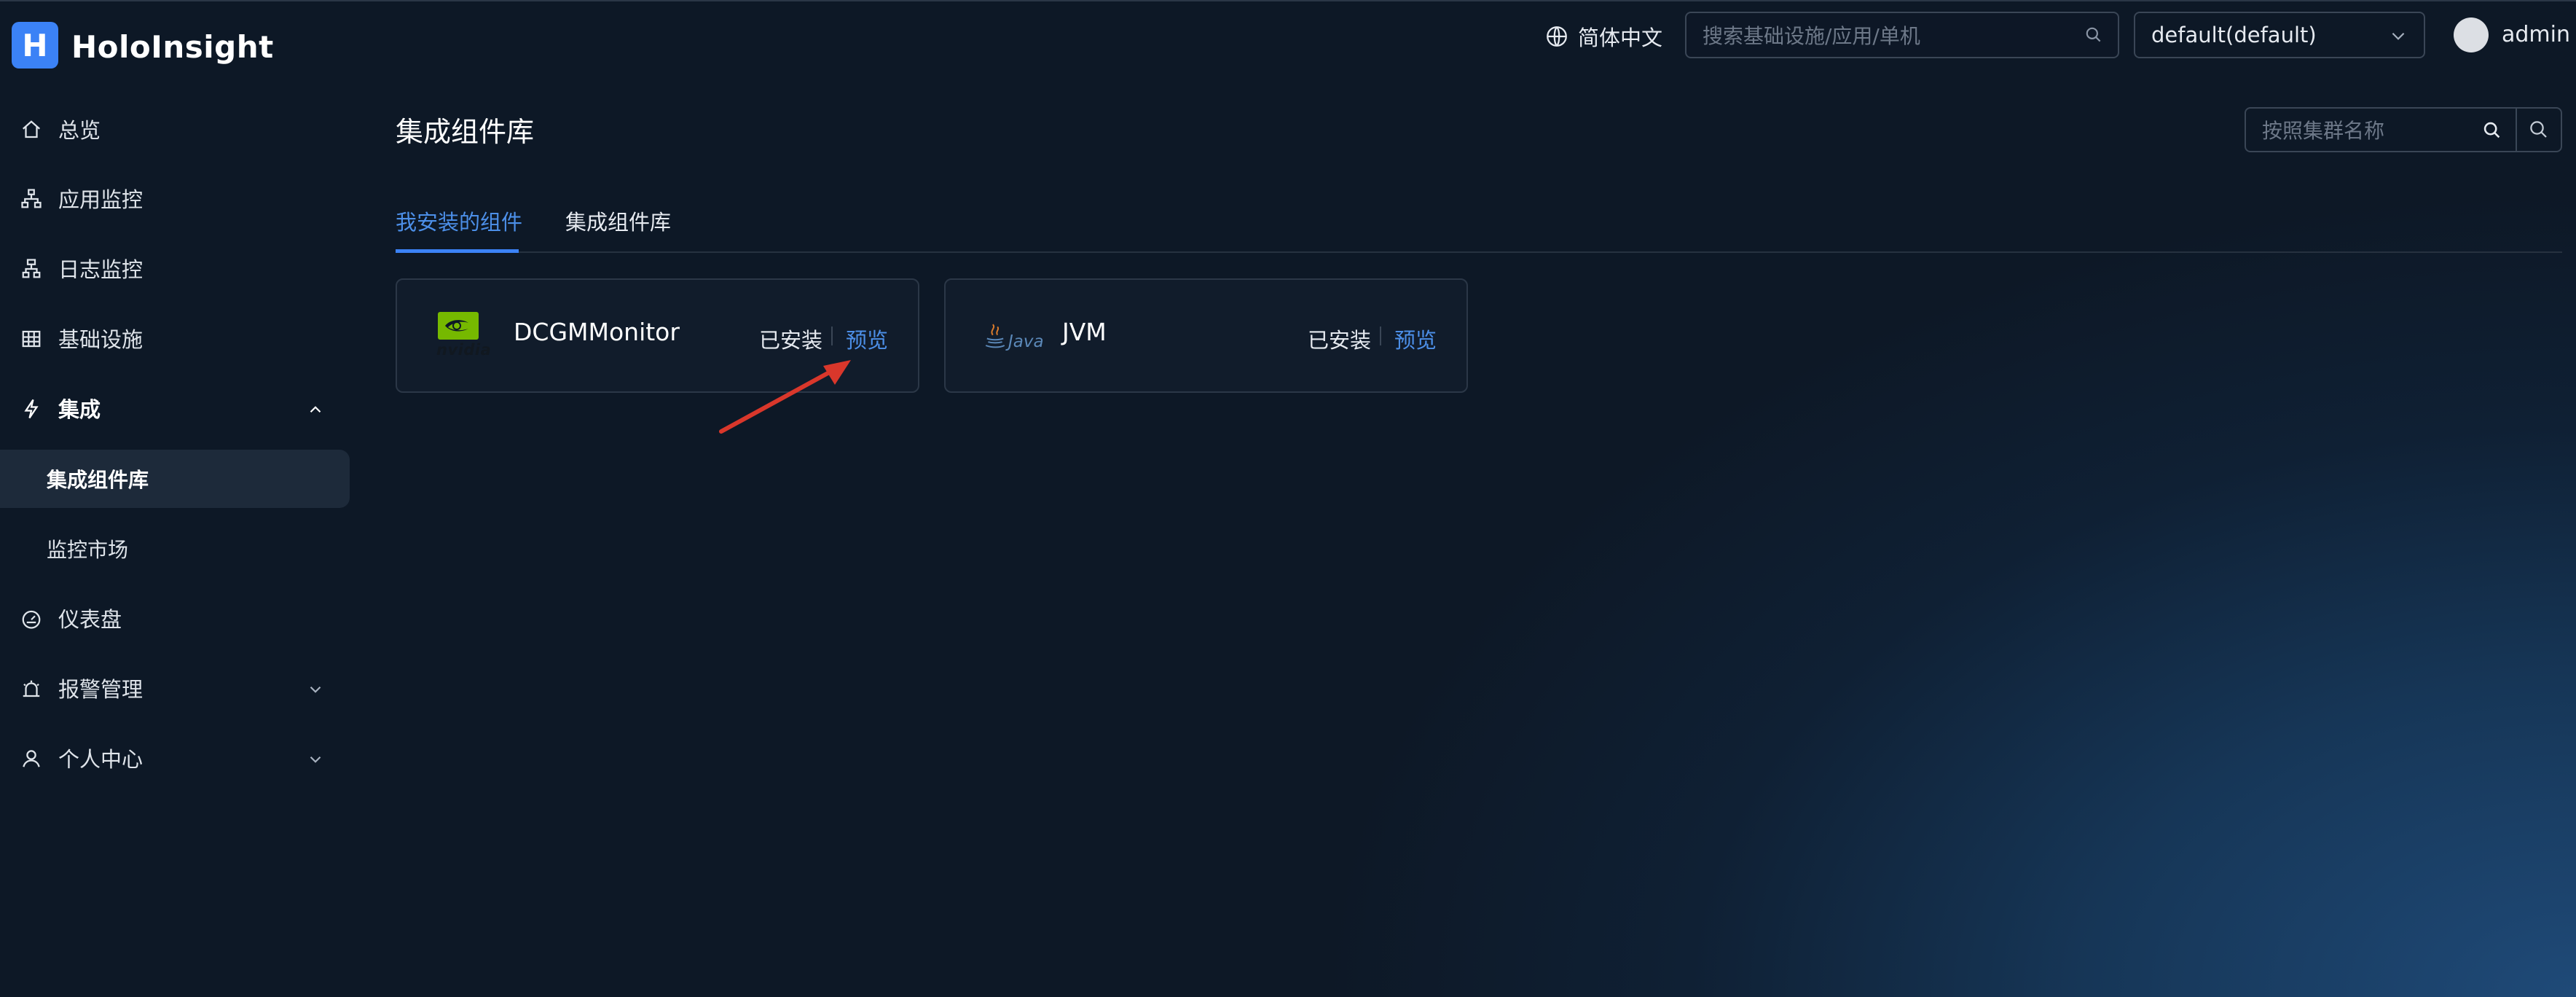  Describe the element at coordinates (31, 339) in the screenshot. I see `table-icon` at that location.